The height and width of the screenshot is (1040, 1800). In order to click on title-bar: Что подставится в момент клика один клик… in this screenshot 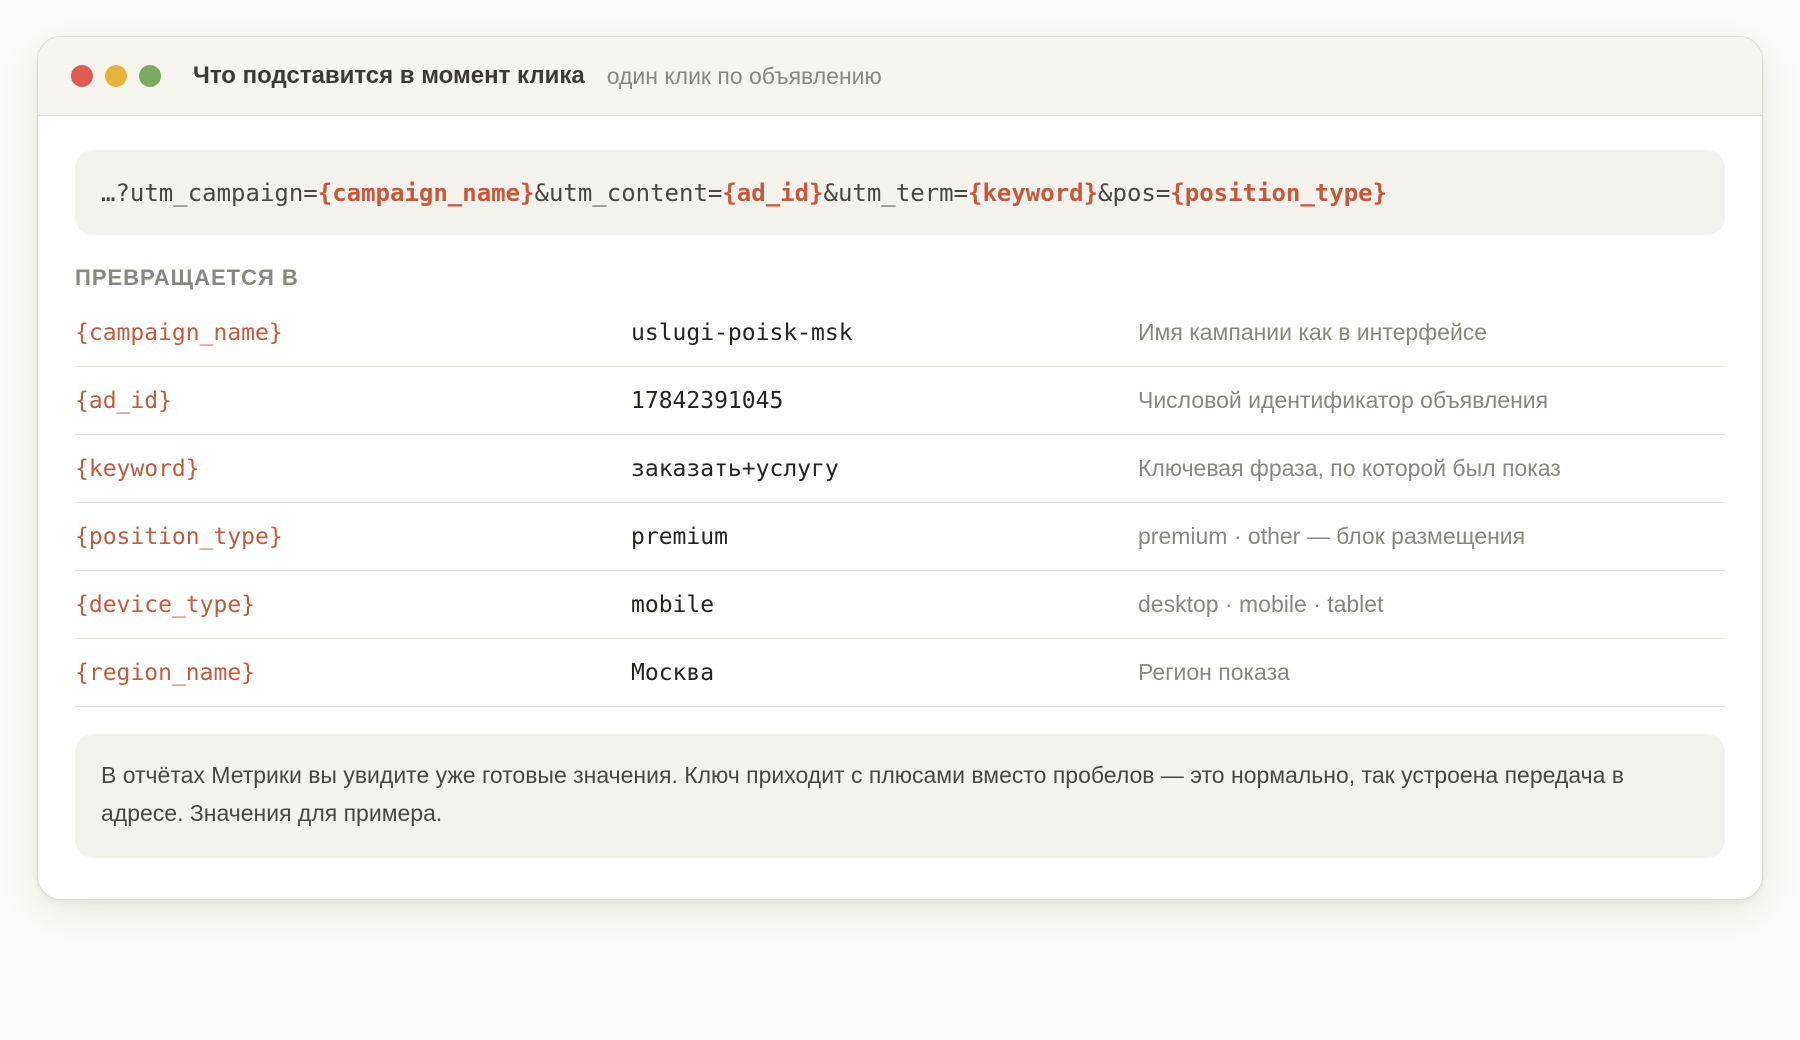, I will do `click(900, 76)`.